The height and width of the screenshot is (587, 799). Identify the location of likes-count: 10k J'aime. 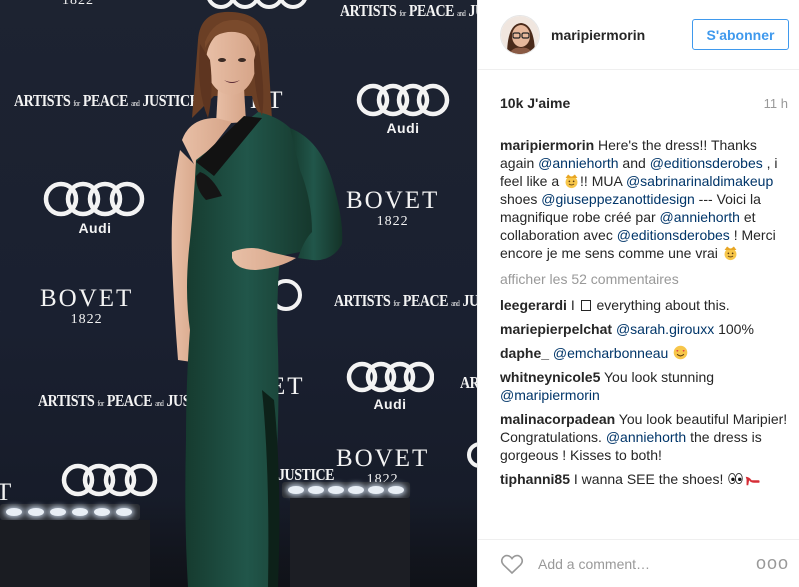
(535, 103).